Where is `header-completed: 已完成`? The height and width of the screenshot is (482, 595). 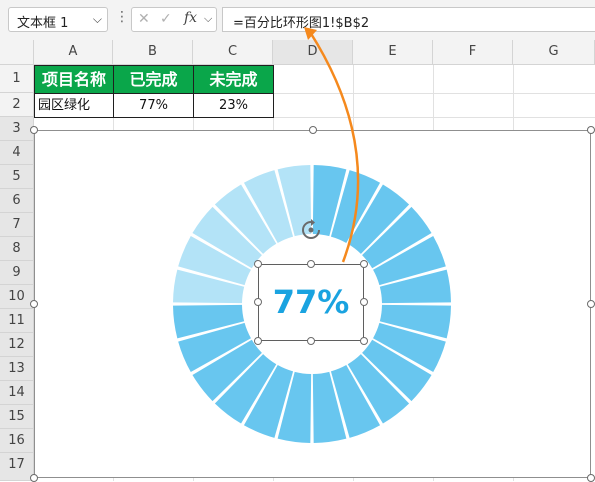 header-completed: 已完成 is located at coordinates (153, 79).